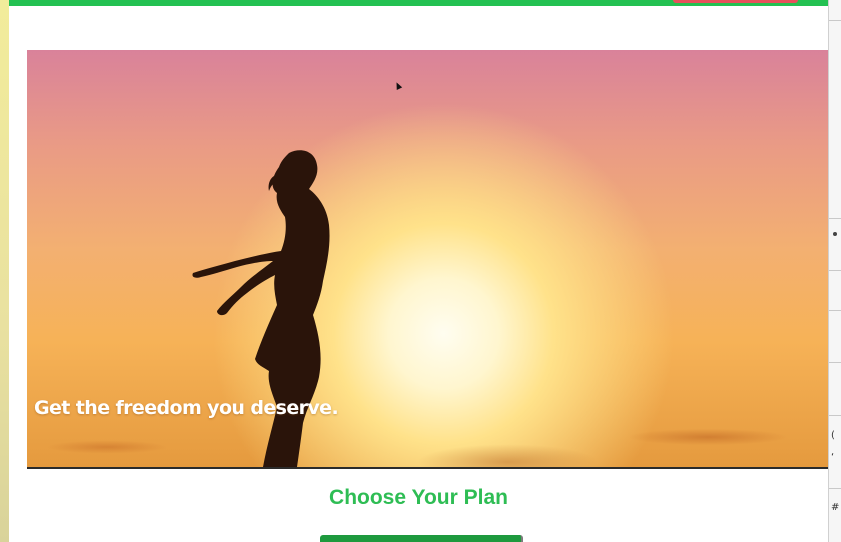  I want to click on hero-caption: Get the freedom you deserve., so click(186, 408).